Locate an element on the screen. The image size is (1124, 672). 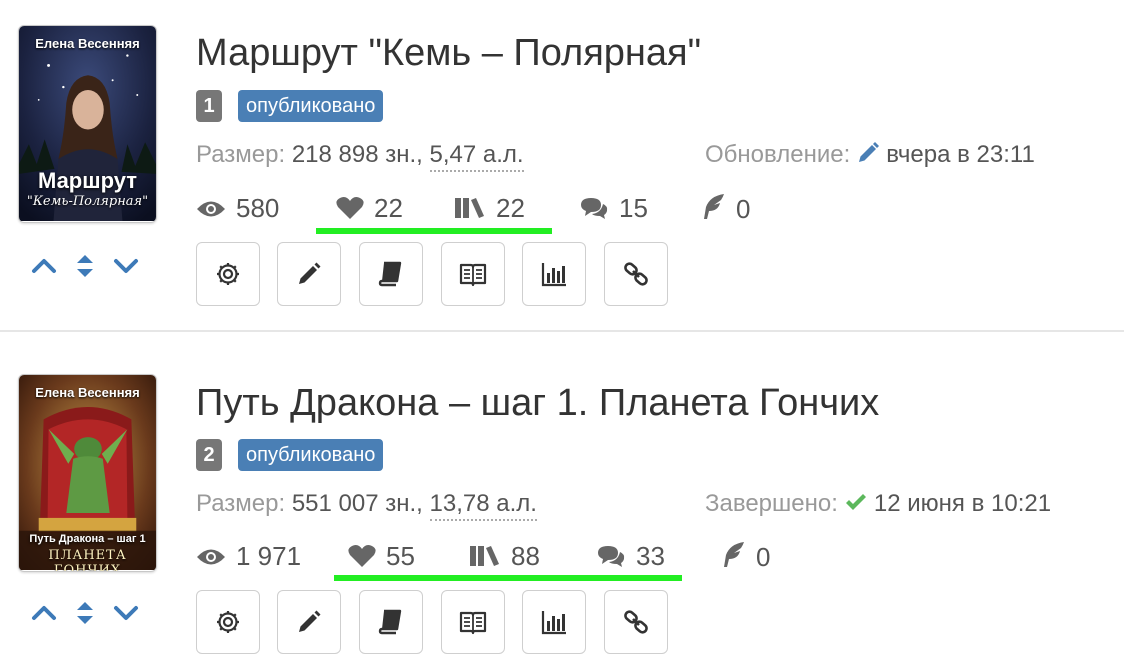
date-value: 12 июня в 10:21 is located at coordinates (962, 503).